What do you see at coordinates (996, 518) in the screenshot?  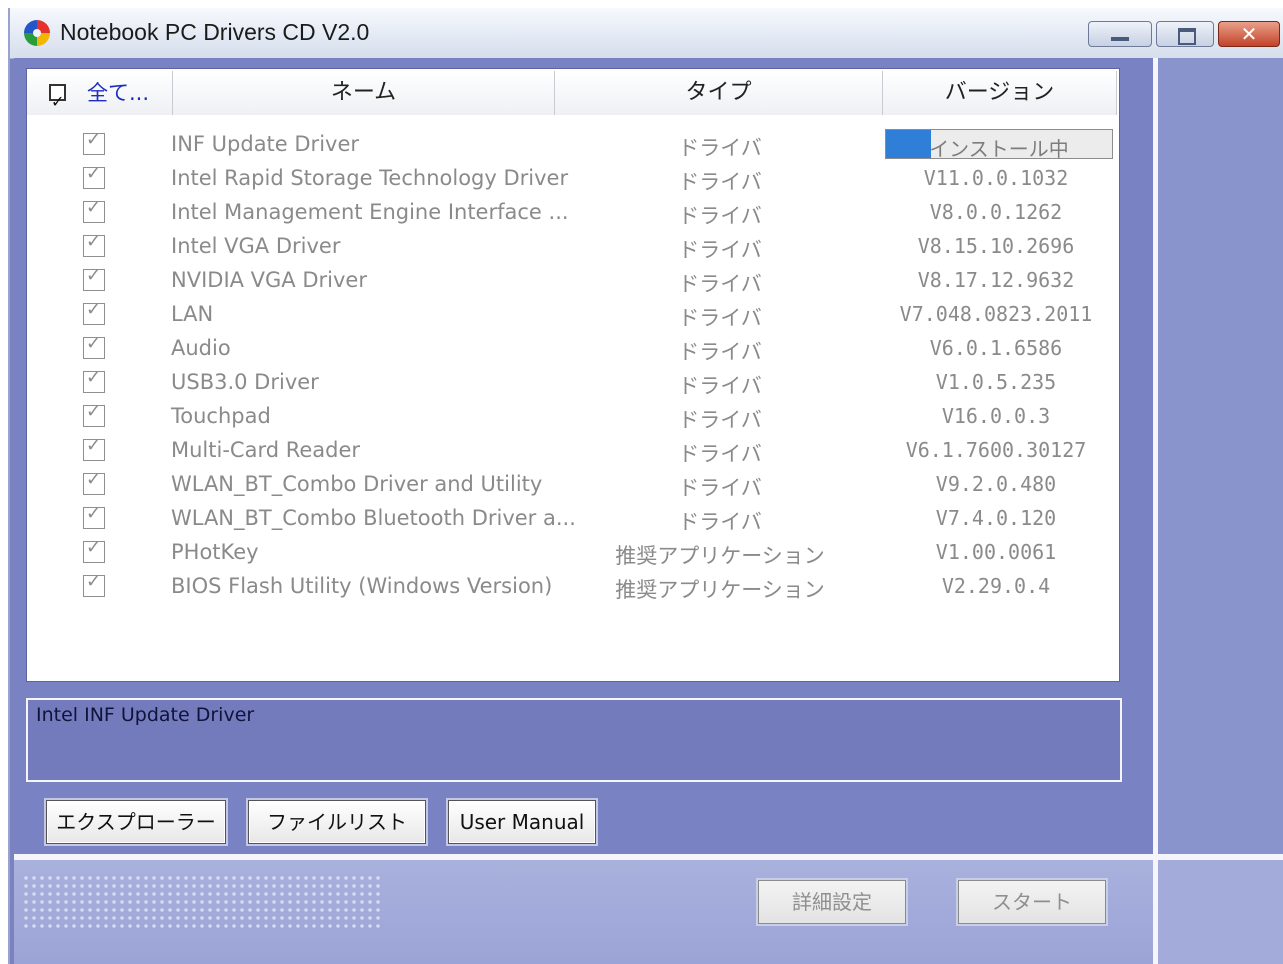 I see `driver-version: V7.4.0.120` at bounding box center [996, 518].